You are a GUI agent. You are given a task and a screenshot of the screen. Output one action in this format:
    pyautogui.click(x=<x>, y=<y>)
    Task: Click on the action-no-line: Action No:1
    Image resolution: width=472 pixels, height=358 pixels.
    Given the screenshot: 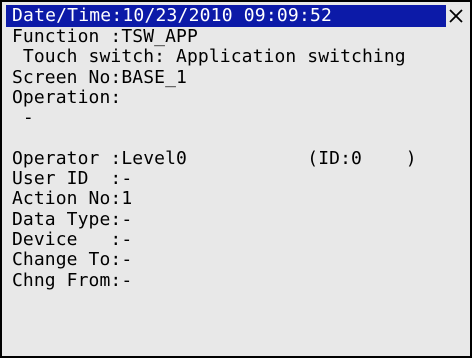 What is the action you would take?
    pyautogui.click(x=72, y=199)
    